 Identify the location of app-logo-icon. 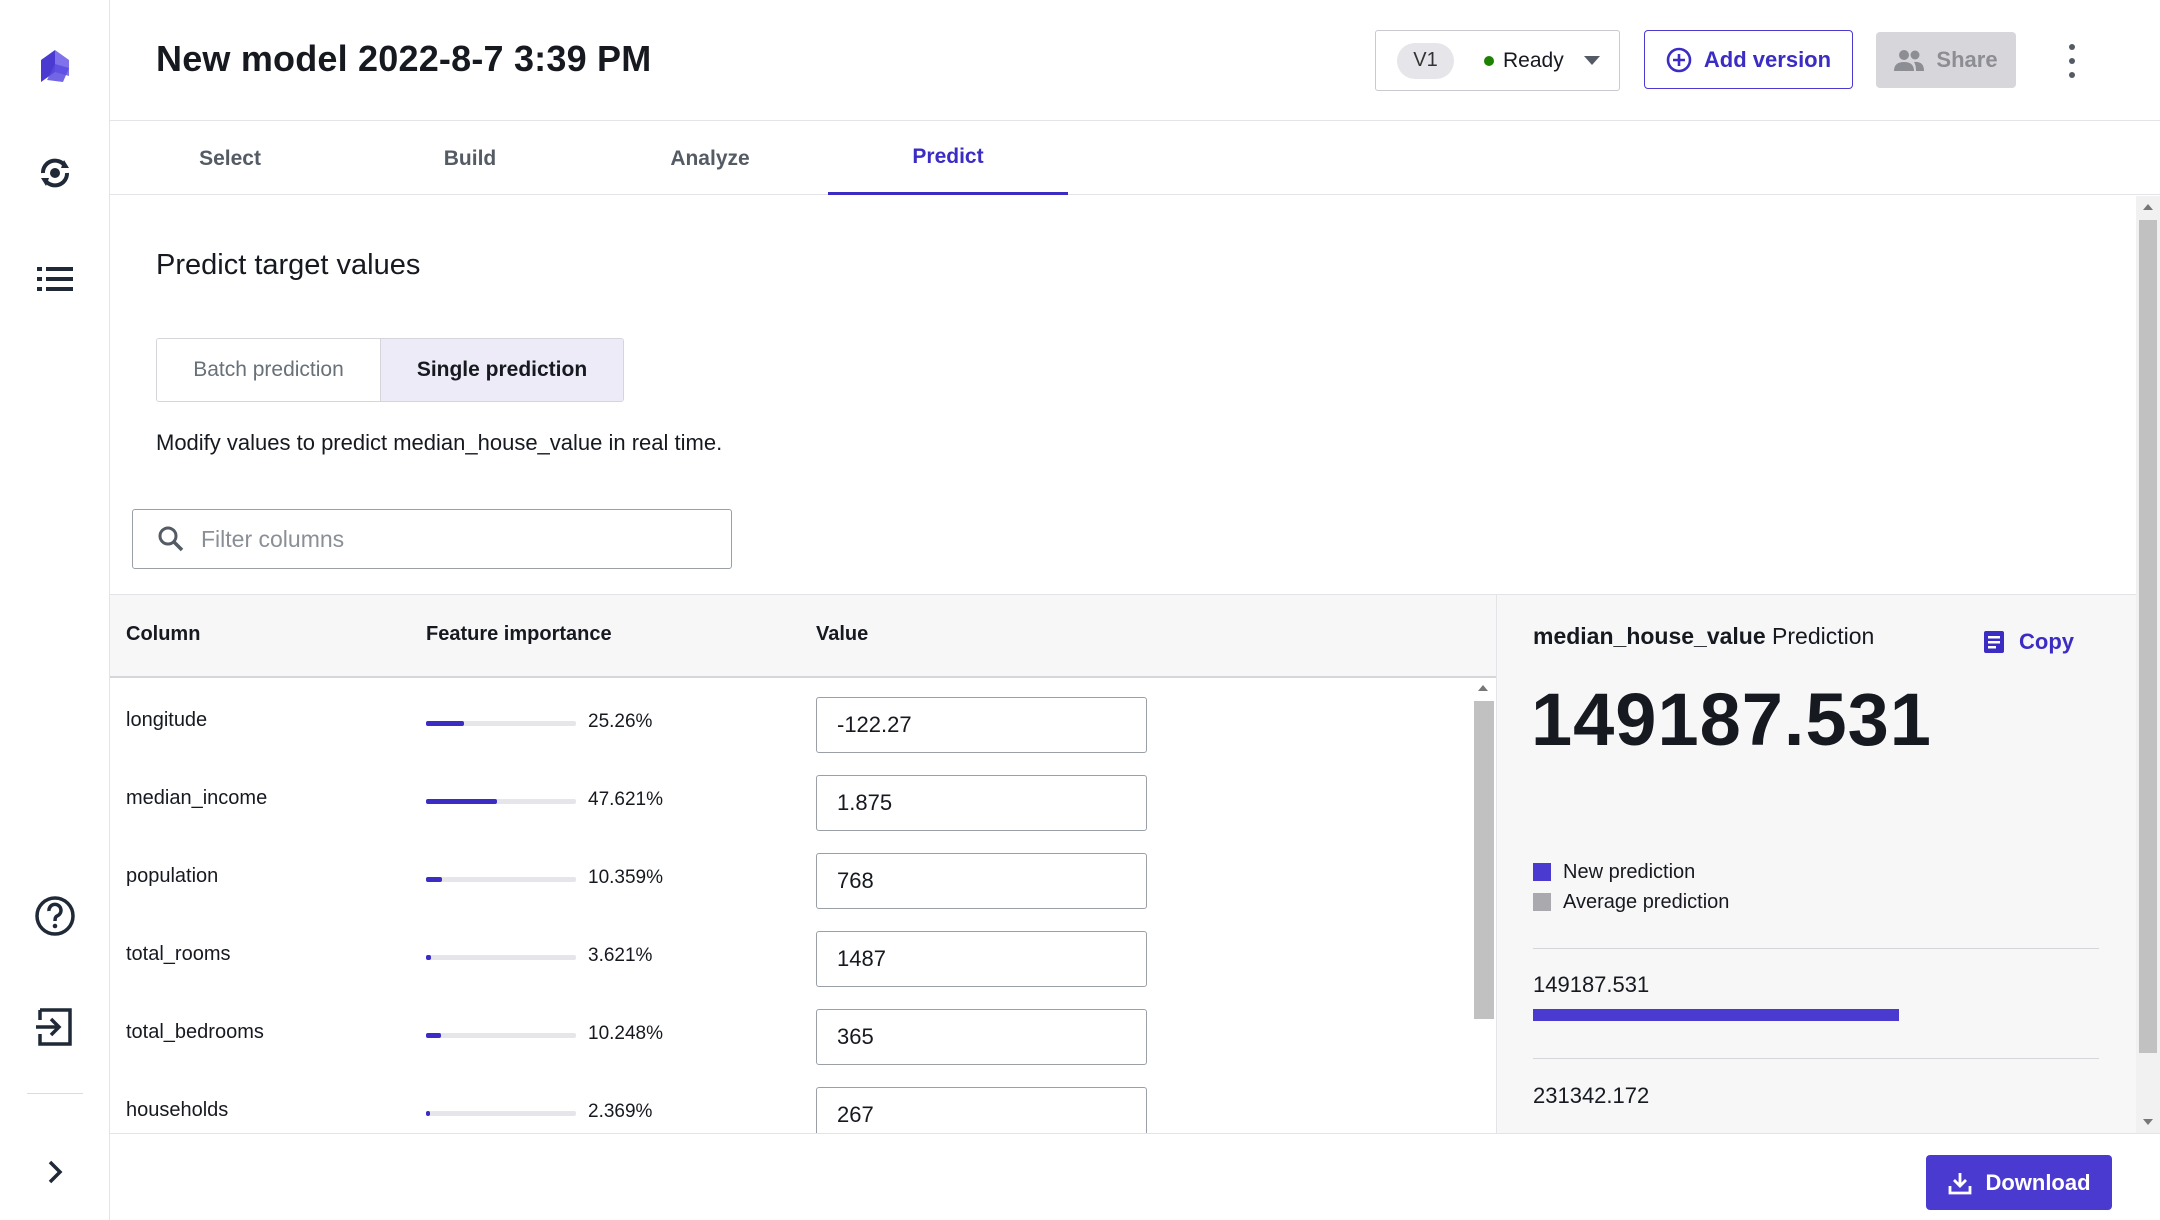
(55, 66).